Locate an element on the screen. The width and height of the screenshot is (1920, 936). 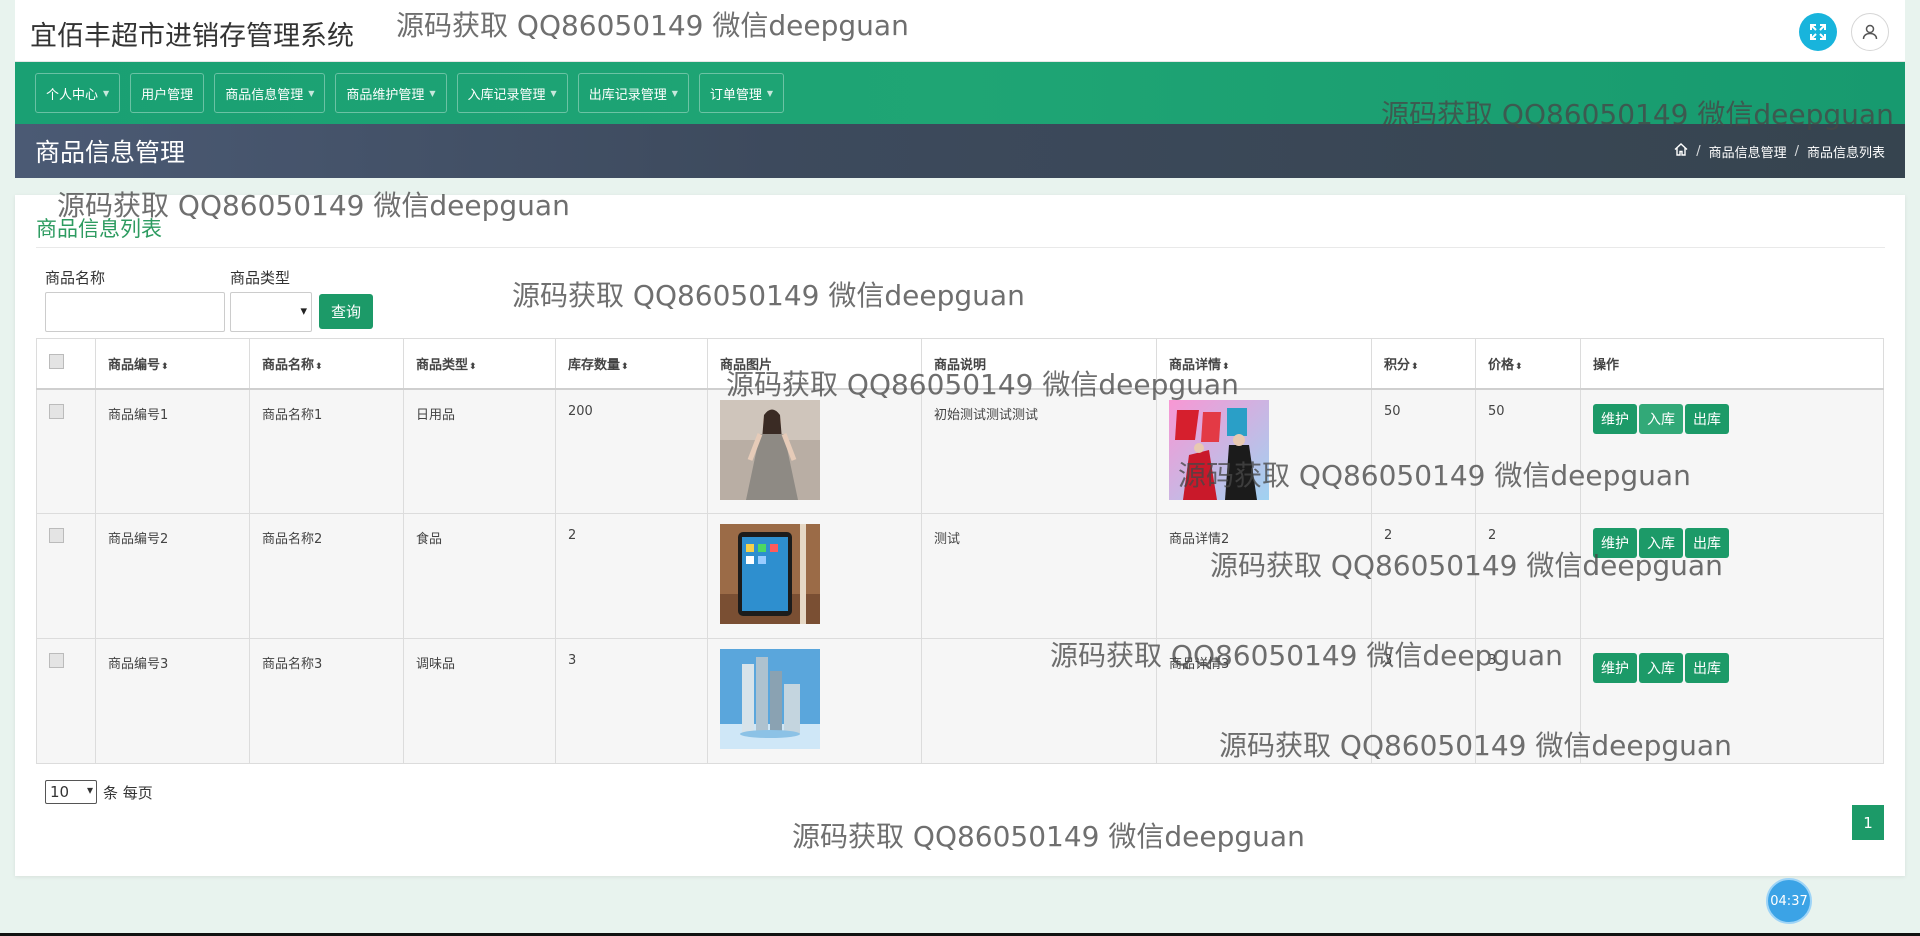
cell-name: 商品名称3 is located at coordinates (326, 701).